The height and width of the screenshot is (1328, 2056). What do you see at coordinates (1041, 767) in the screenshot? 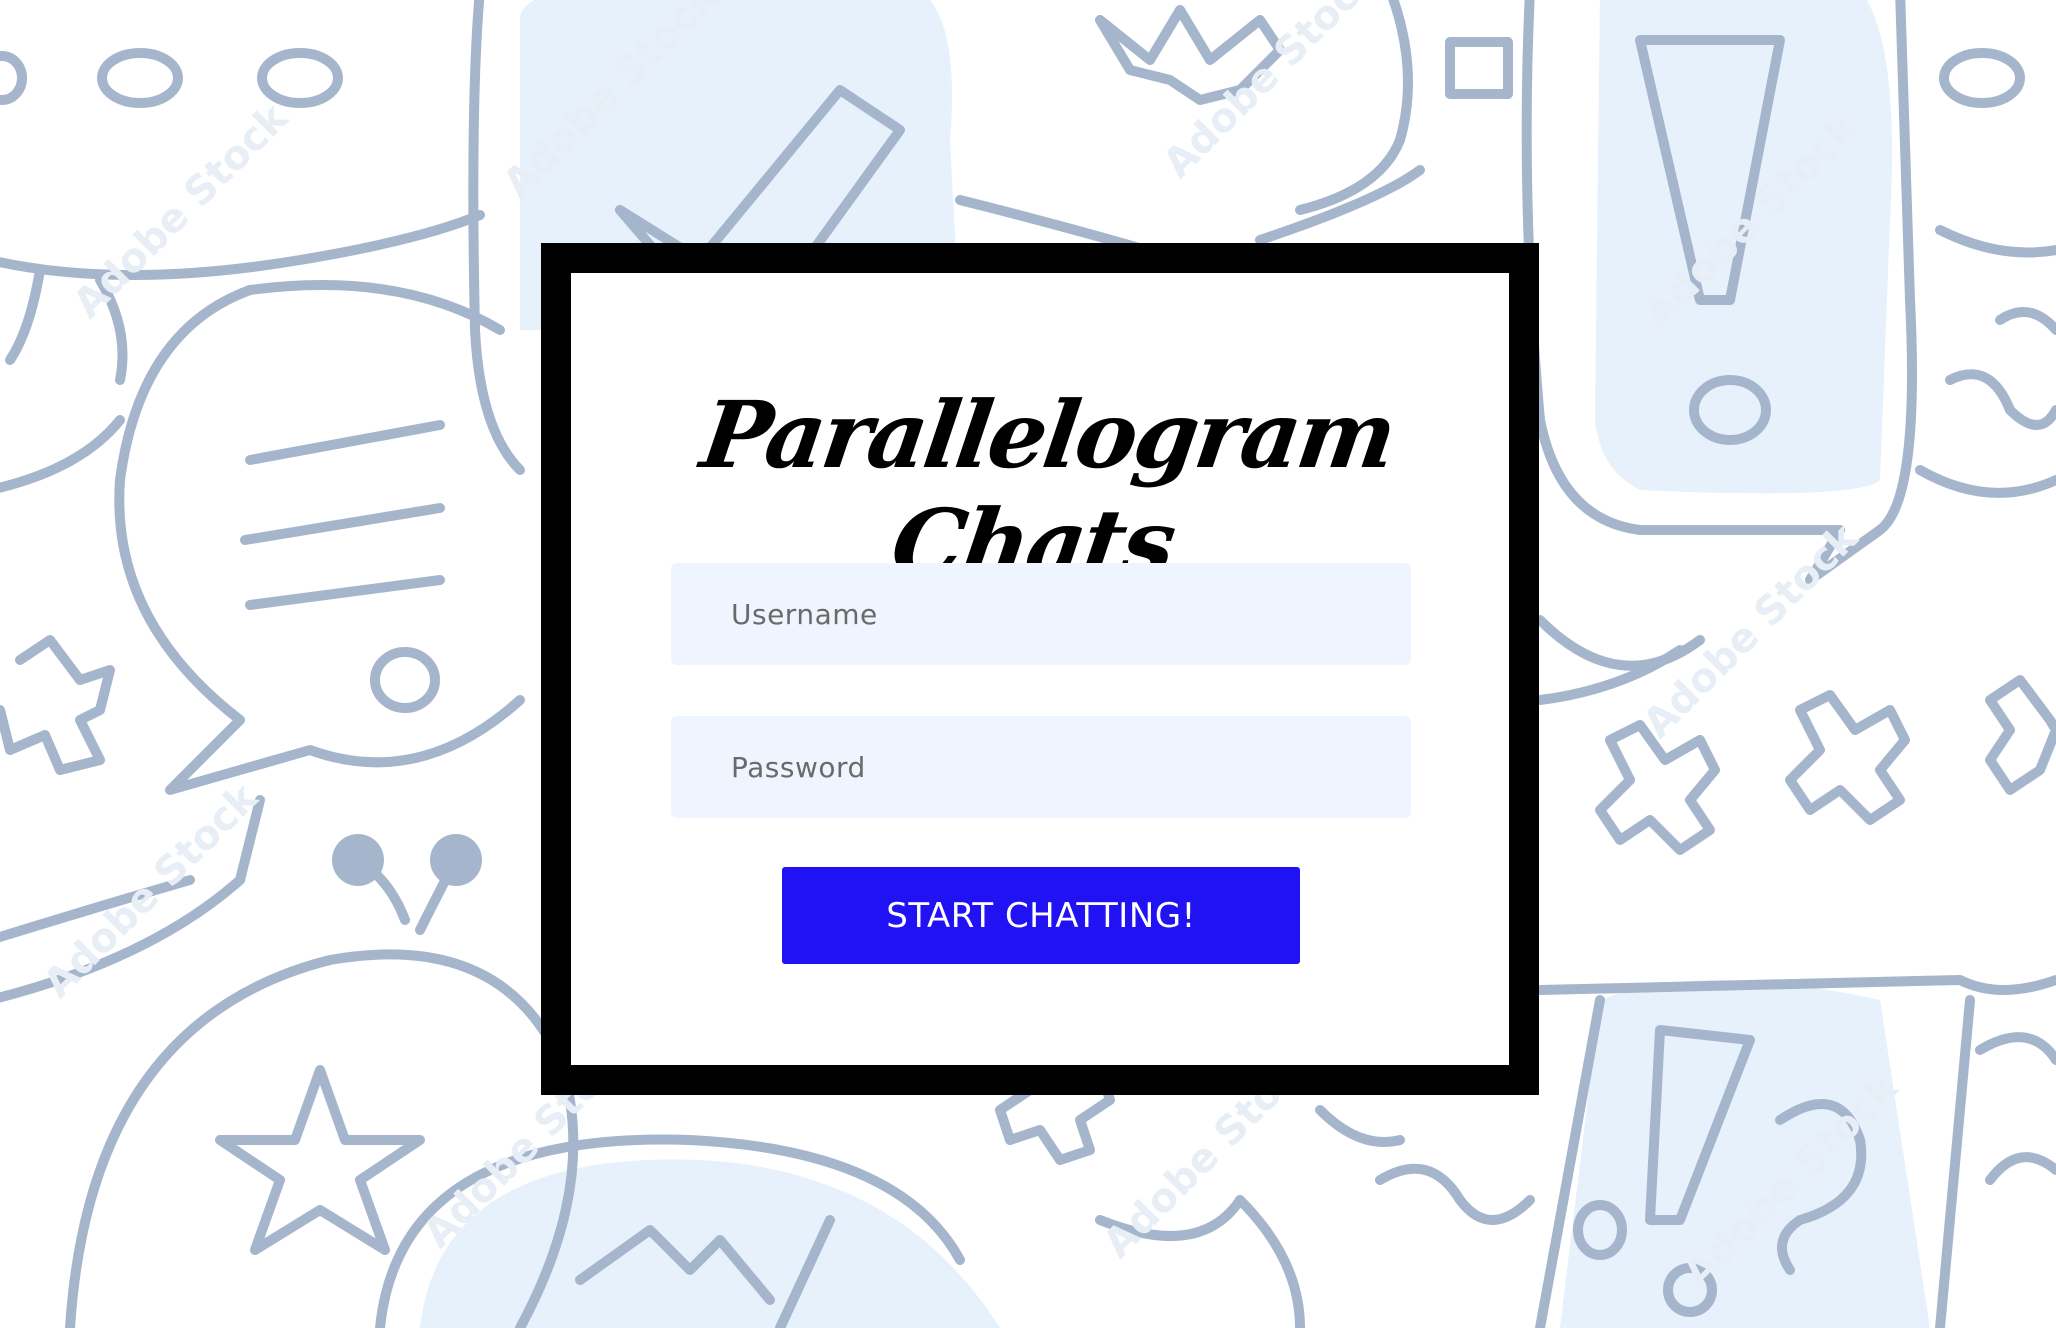
I see `password-input` at bounding box center [1041, 767].